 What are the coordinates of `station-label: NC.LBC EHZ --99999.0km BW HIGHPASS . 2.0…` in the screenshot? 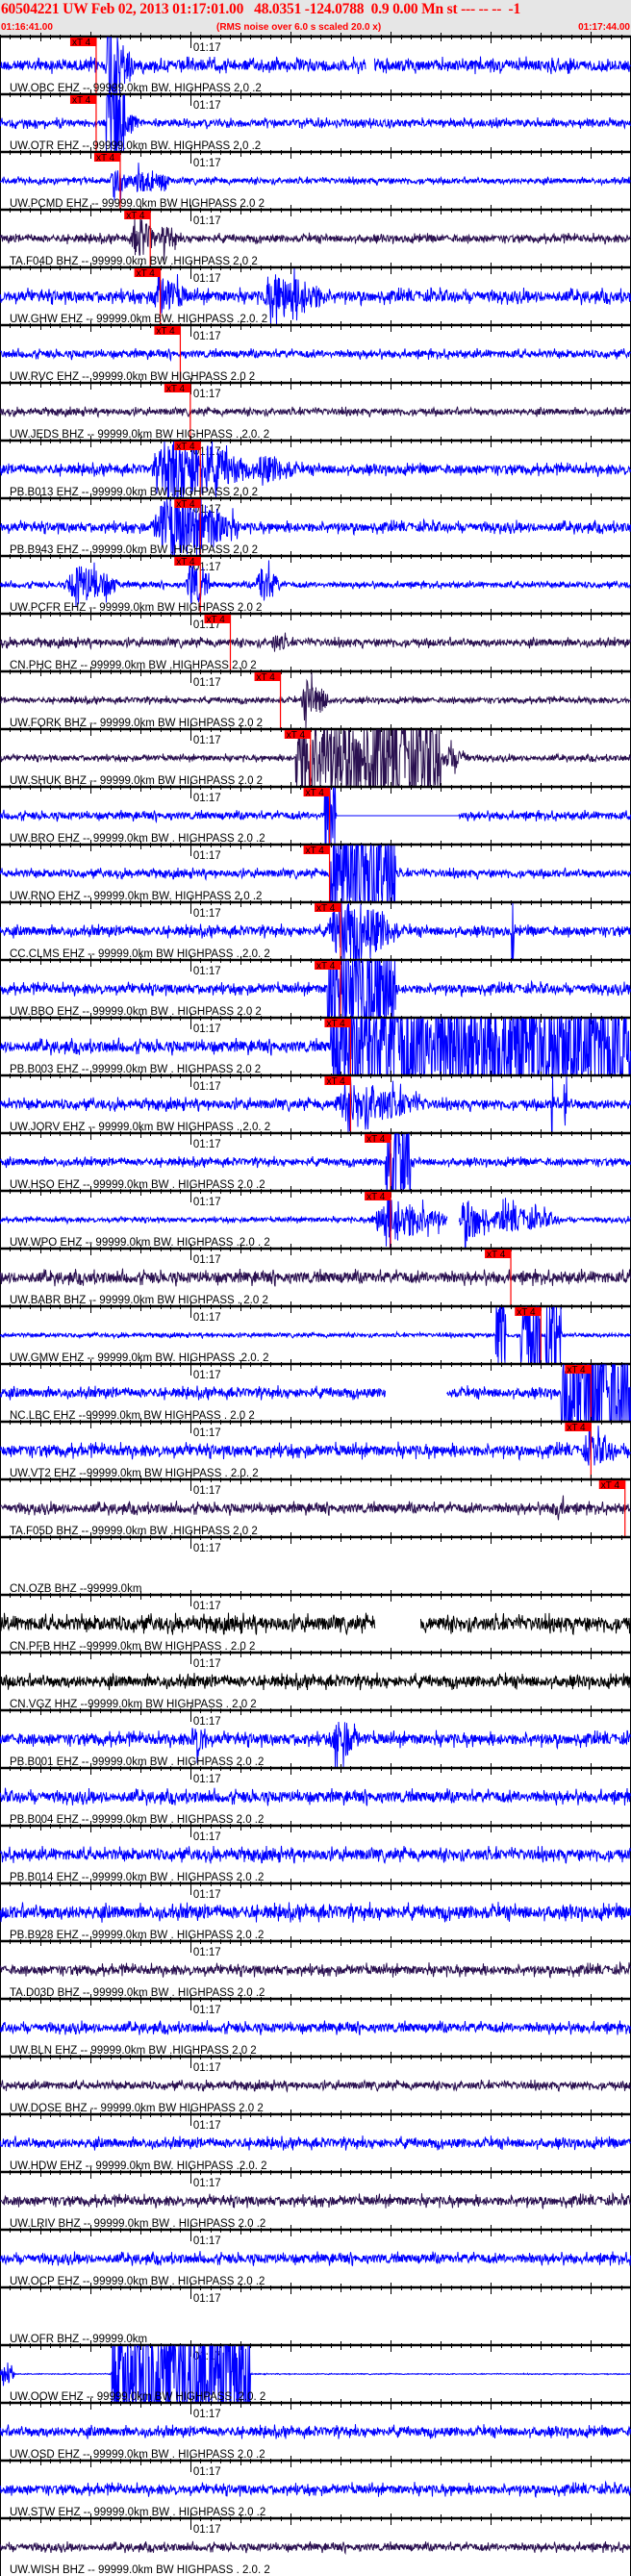 It's located at (132, 1416).